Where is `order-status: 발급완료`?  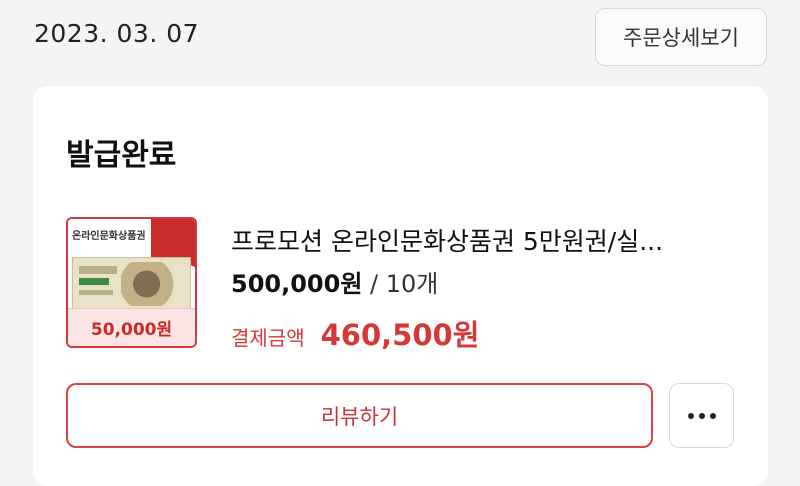
order-status: 발급완료 is located at coordinates (121, 155).